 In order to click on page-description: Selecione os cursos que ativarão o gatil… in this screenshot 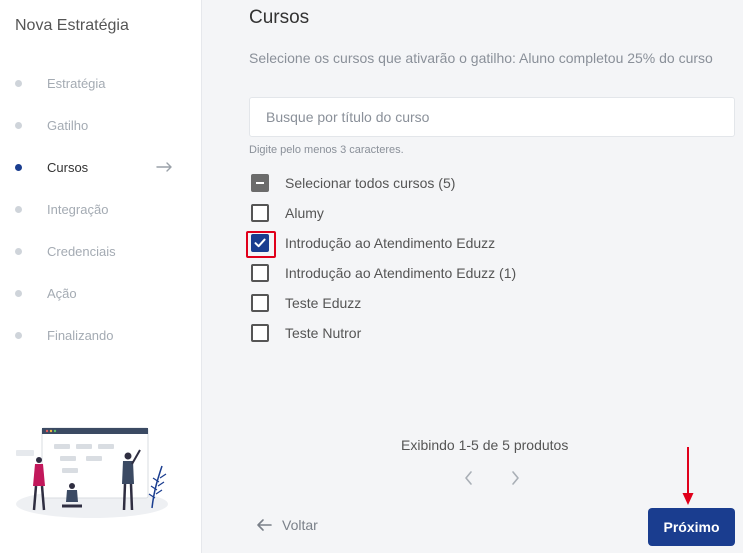, I will do `click(481, 58)`.